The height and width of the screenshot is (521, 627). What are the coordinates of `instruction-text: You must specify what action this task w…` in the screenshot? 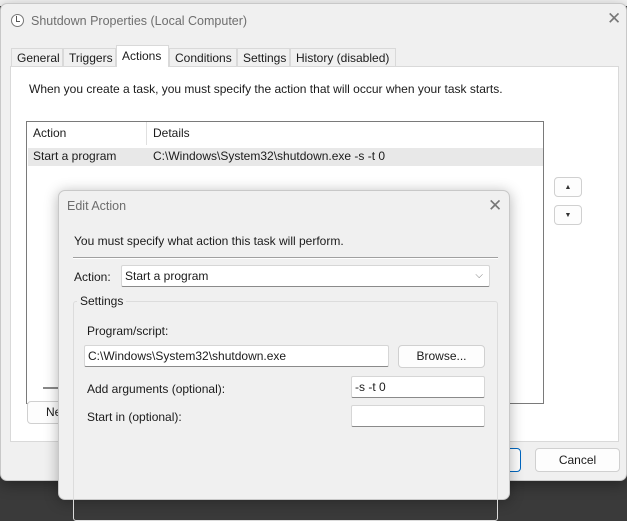 It's located at (209, 241).